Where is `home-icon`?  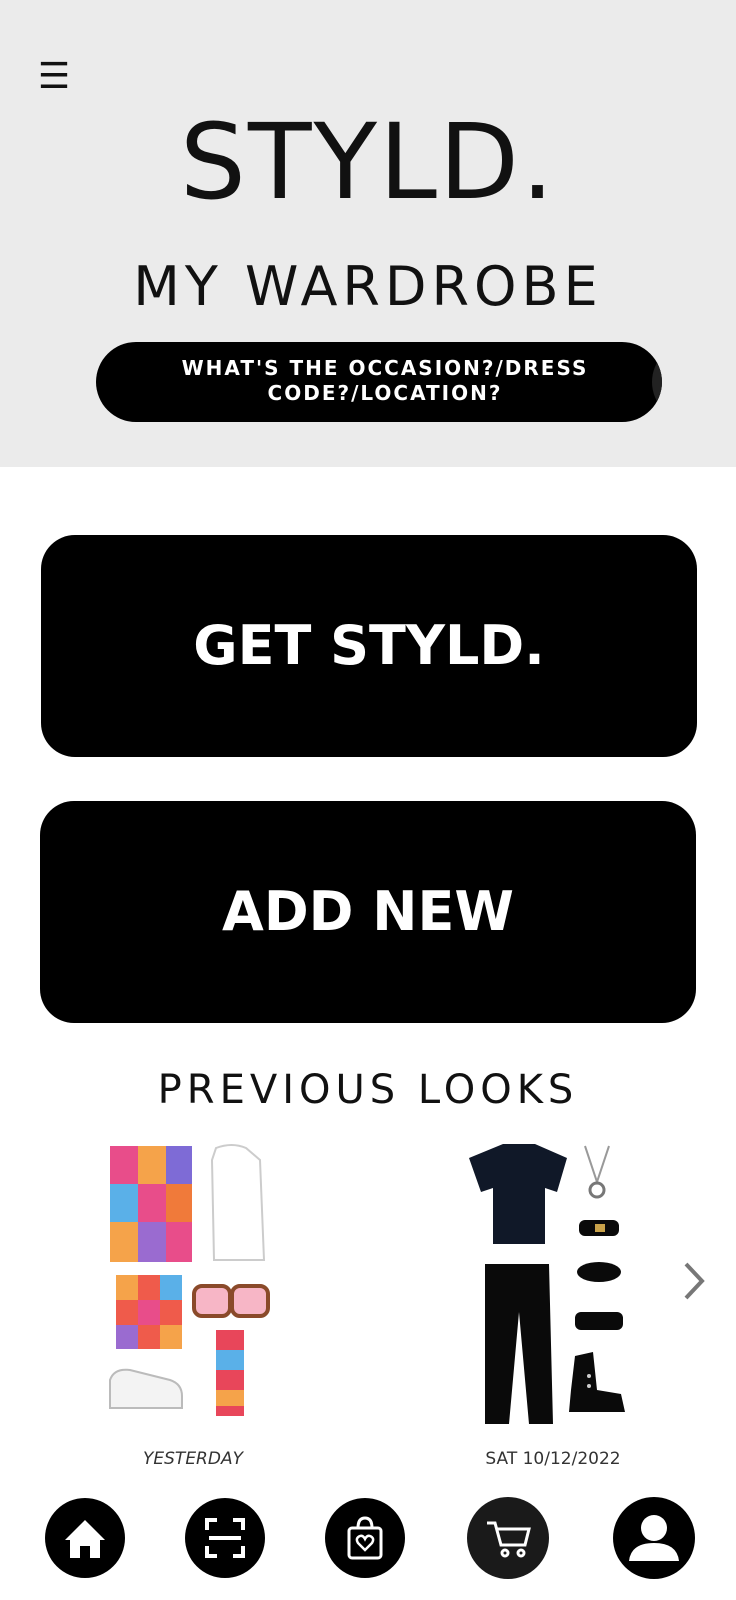
home-icon is located at coordinates (85, 1539).